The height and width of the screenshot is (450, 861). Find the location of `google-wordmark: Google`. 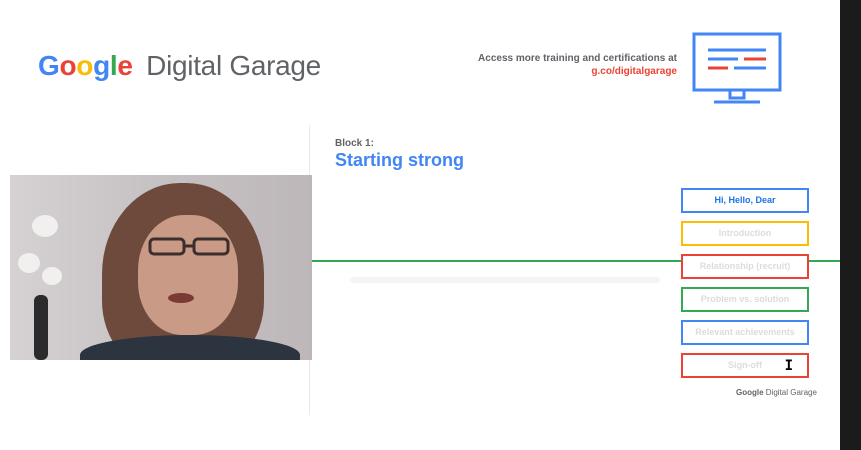

google-wordmark: Google is located at coordinates (89, 65).